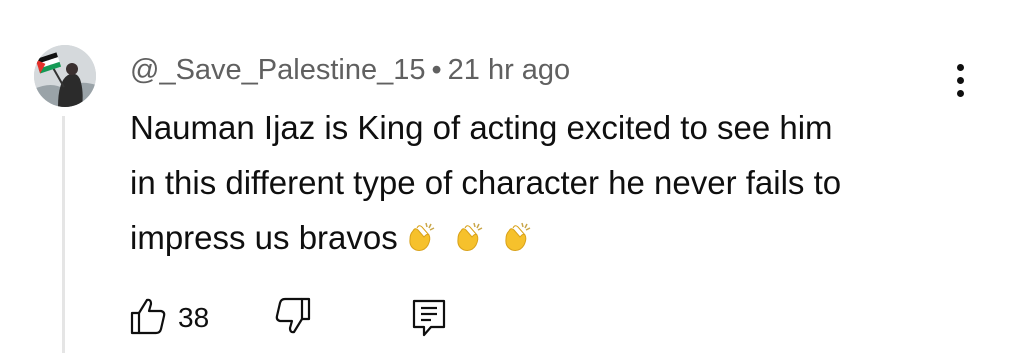  Describe the element at coordinates (264, 237) in the screenshot. I see `comment-line-text: impress us bravos` at that location.